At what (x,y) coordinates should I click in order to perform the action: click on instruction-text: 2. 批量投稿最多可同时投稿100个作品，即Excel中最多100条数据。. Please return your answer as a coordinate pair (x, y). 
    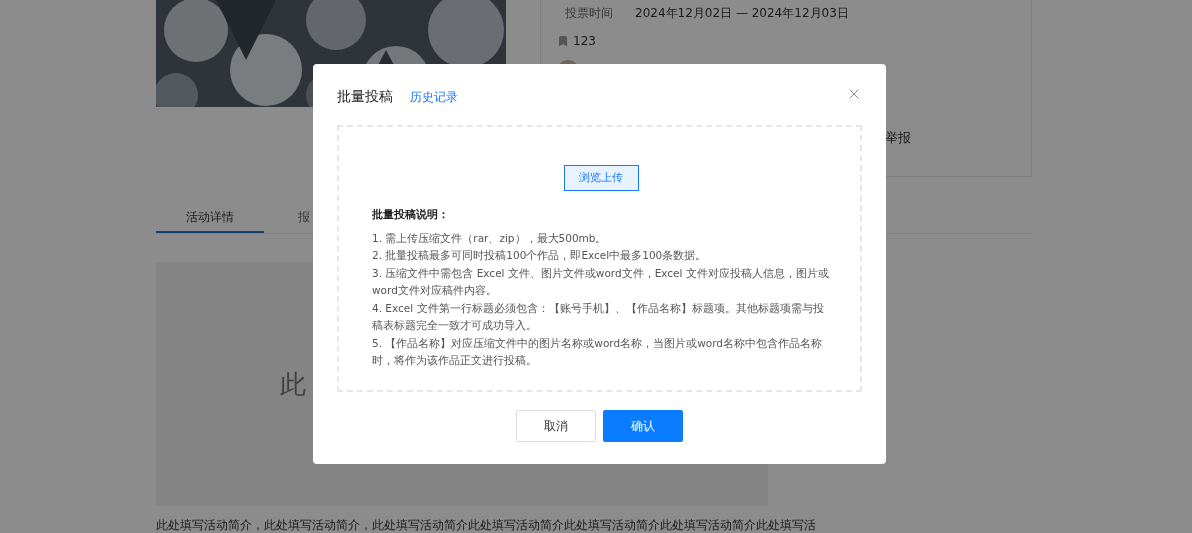
    Looking at the image, I should click on (540, 255).